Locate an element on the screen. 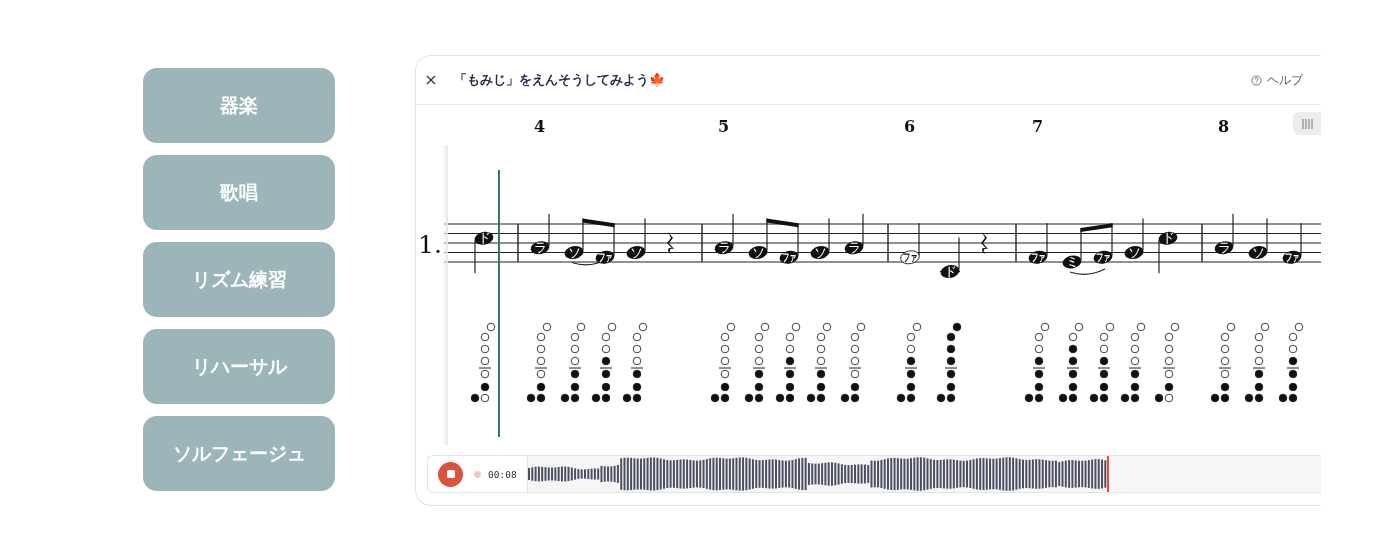 This screenshot has height=560, width=1400. measure-number: 6 is located at coordinates (910, 126).